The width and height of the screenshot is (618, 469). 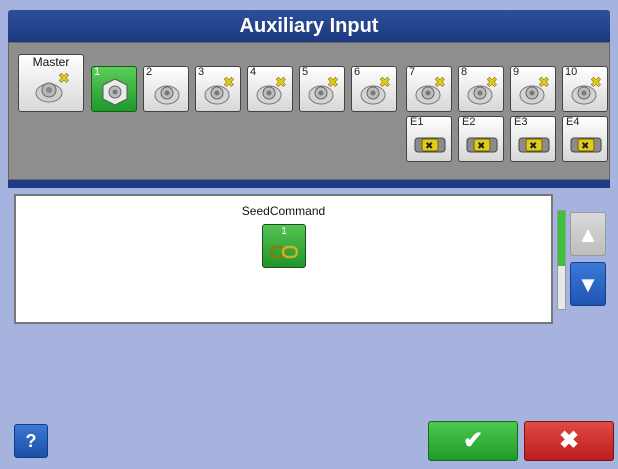 I want to click on scrollbar-thumb, so click(x=561, y=238).